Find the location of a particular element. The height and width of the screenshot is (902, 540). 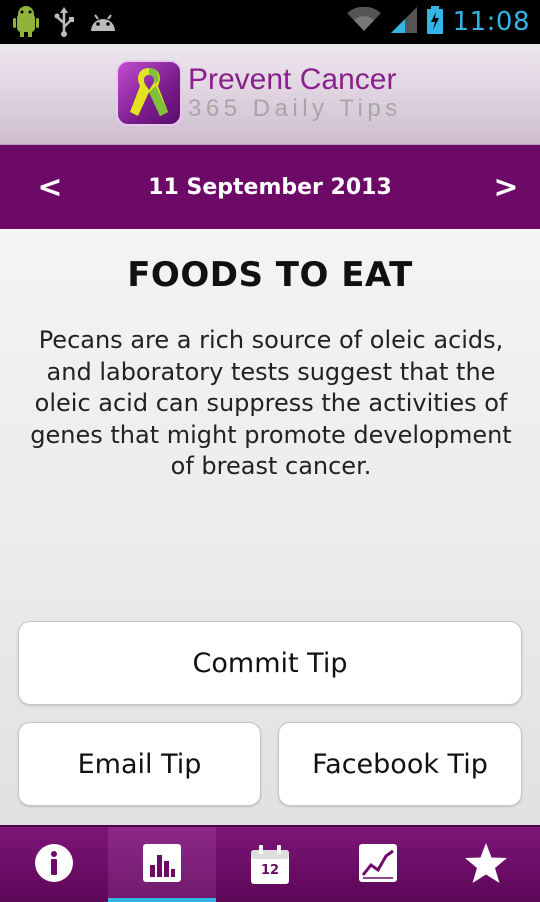

nav-stats is located at coordinates (162, 864).